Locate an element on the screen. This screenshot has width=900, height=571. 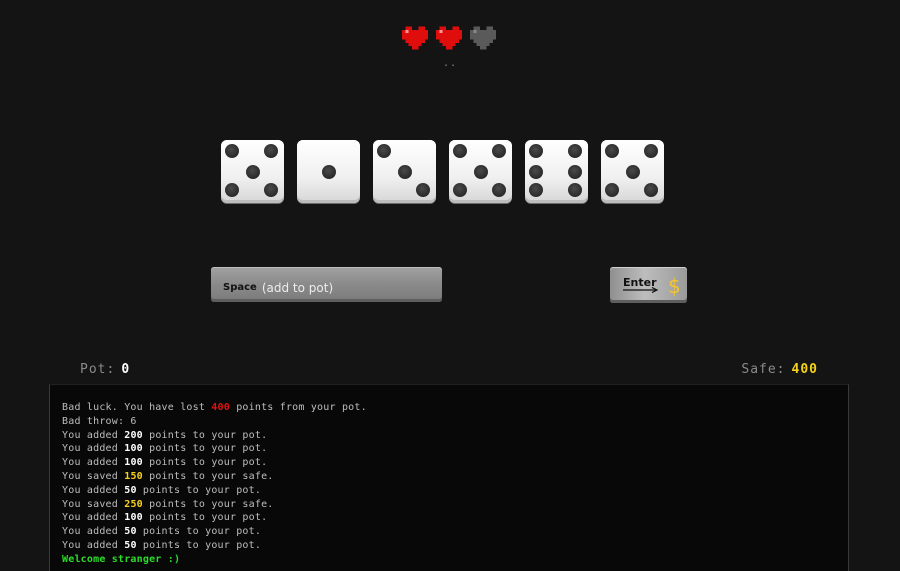
add-to-pot-hint: (add to pot) is located at coordinates (297, 287).